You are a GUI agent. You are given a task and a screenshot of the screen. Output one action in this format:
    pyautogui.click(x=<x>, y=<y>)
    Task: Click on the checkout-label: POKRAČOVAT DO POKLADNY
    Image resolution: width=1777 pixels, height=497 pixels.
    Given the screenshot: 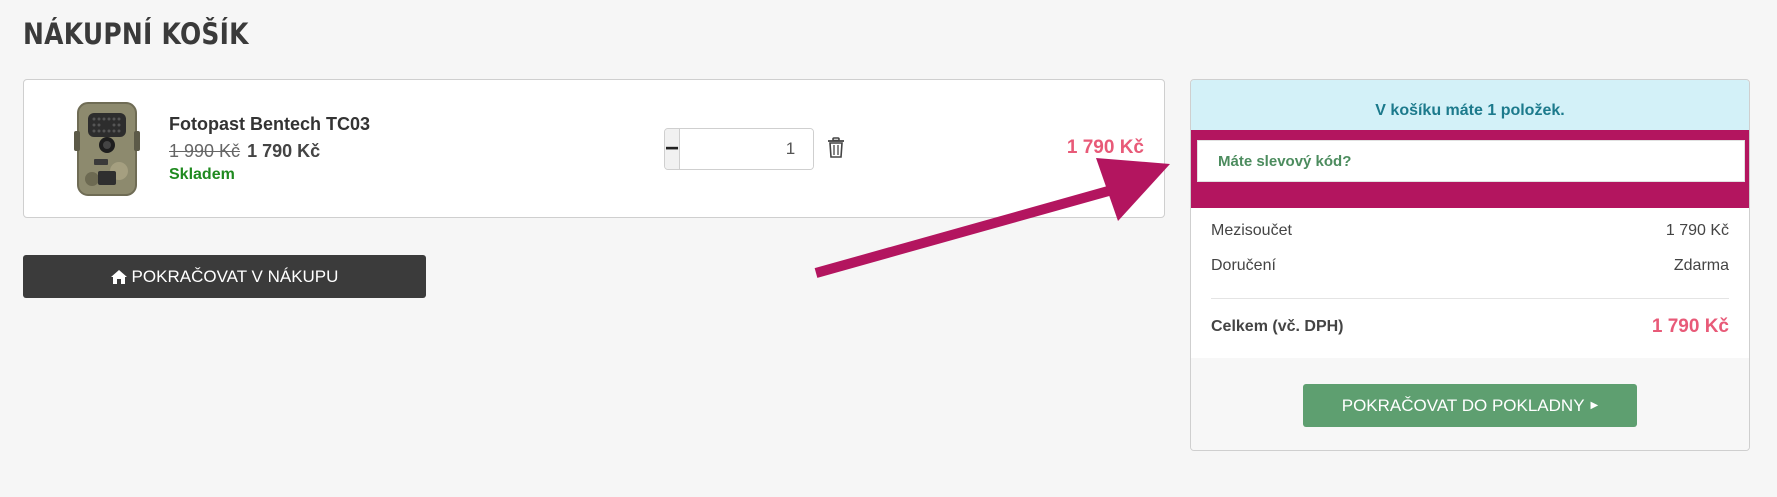 What is the action you would take?
    pyautogui.click(x=1463, y=405)
    